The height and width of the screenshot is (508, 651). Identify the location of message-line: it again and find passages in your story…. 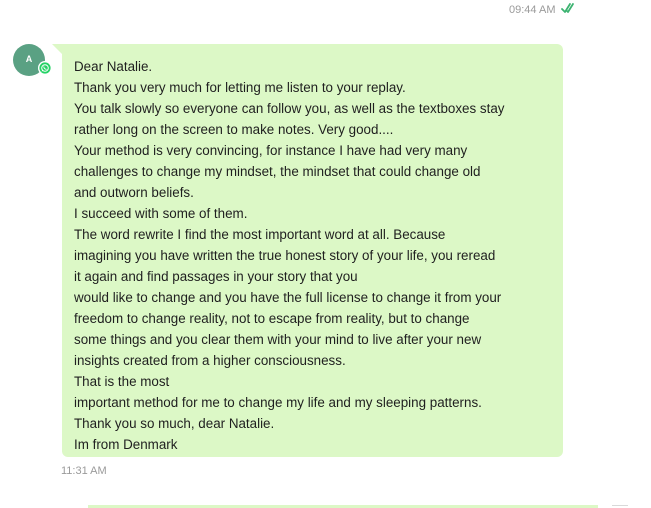
(216, 276).